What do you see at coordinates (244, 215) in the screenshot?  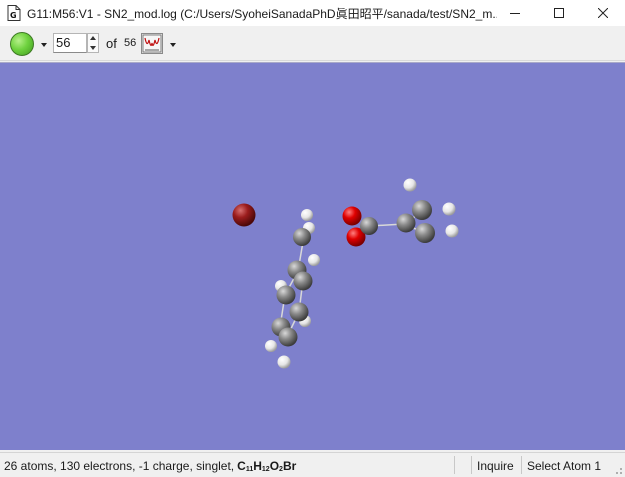 I see `bromine-atom` at bounding box center [244, 215].